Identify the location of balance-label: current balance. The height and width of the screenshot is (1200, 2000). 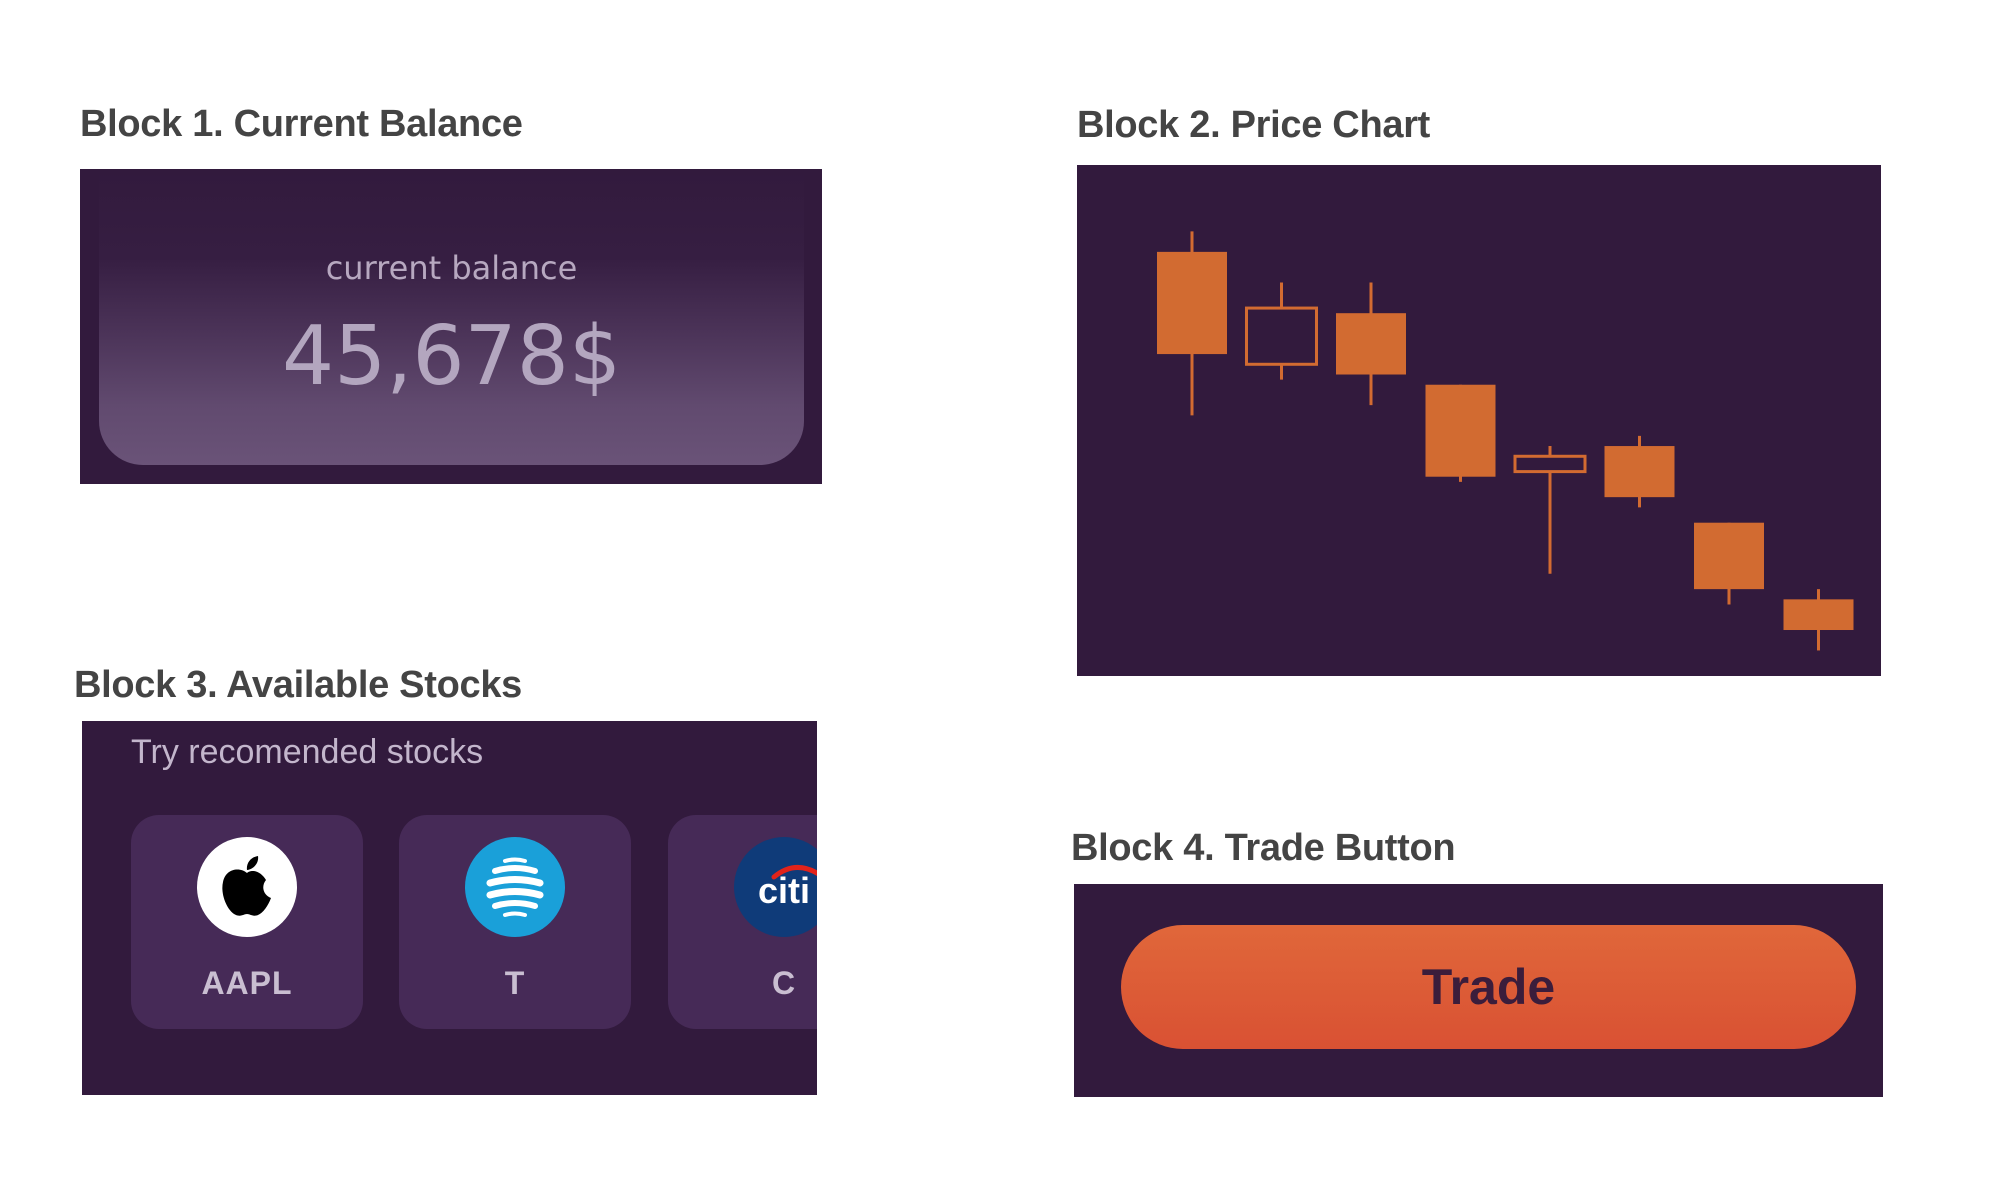
(451, 268).